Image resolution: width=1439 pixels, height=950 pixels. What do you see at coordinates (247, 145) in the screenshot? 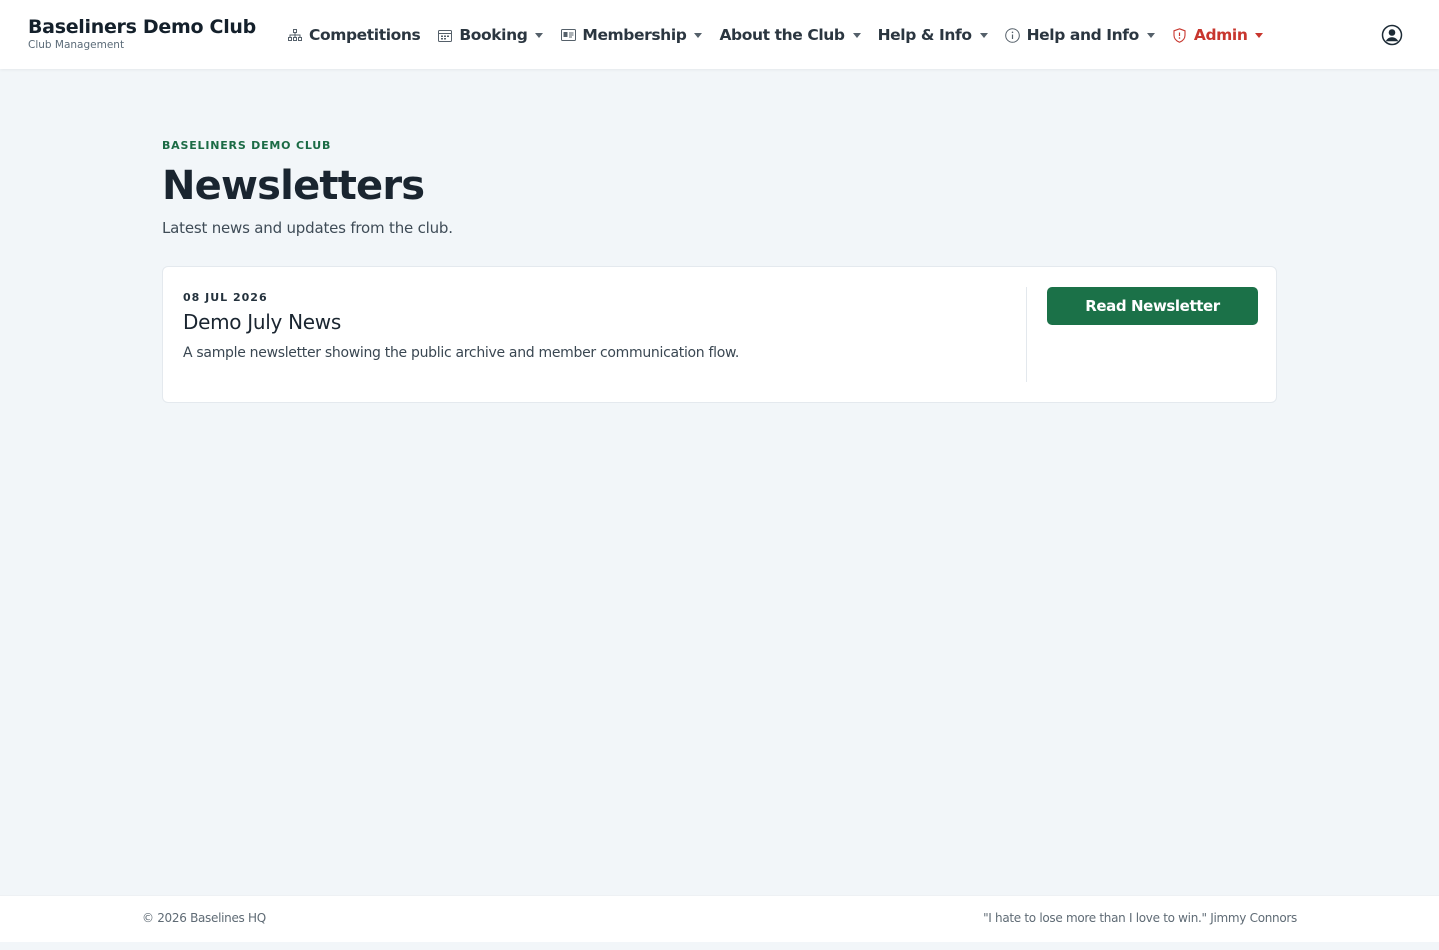
I see `page-eyebrow: BASELINERS DEMO CLUB` at bounding box center [247, 145].